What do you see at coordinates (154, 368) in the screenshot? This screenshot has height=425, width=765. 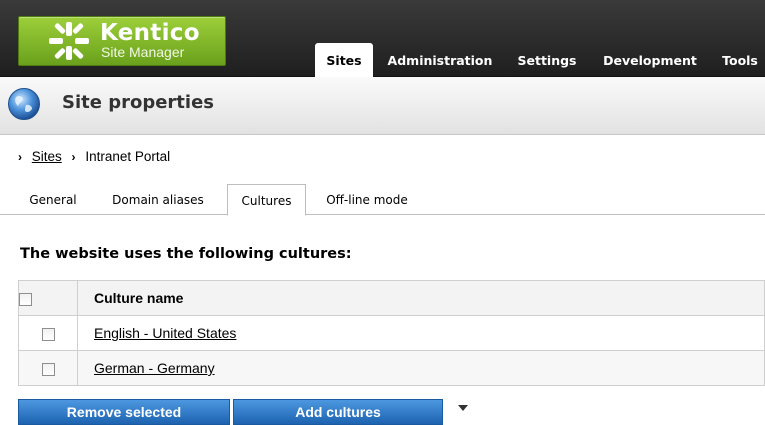 I see `culture-link: German - Germany` at bounding box center [154, 368].